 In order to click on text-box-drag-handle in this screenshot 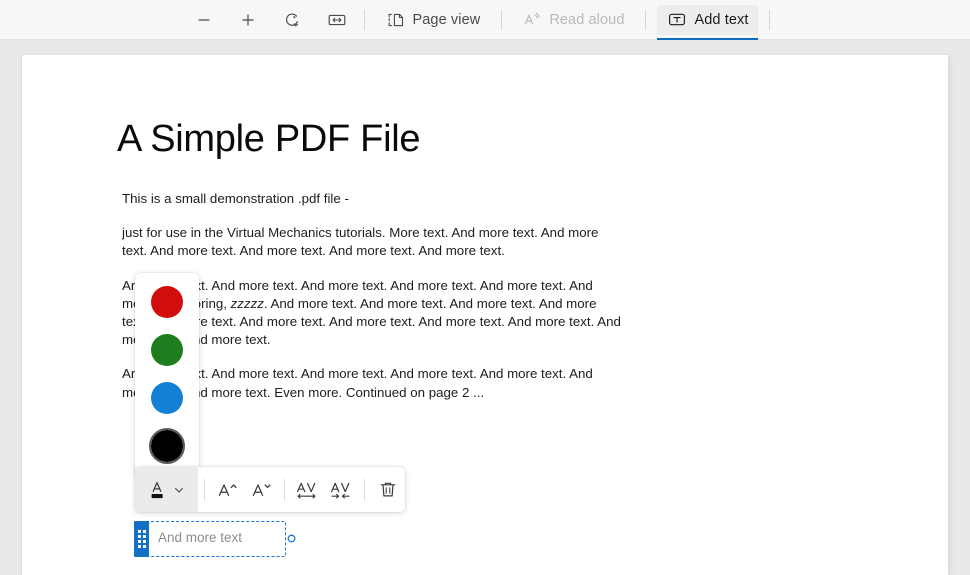, I will do `click(141, 539)`.